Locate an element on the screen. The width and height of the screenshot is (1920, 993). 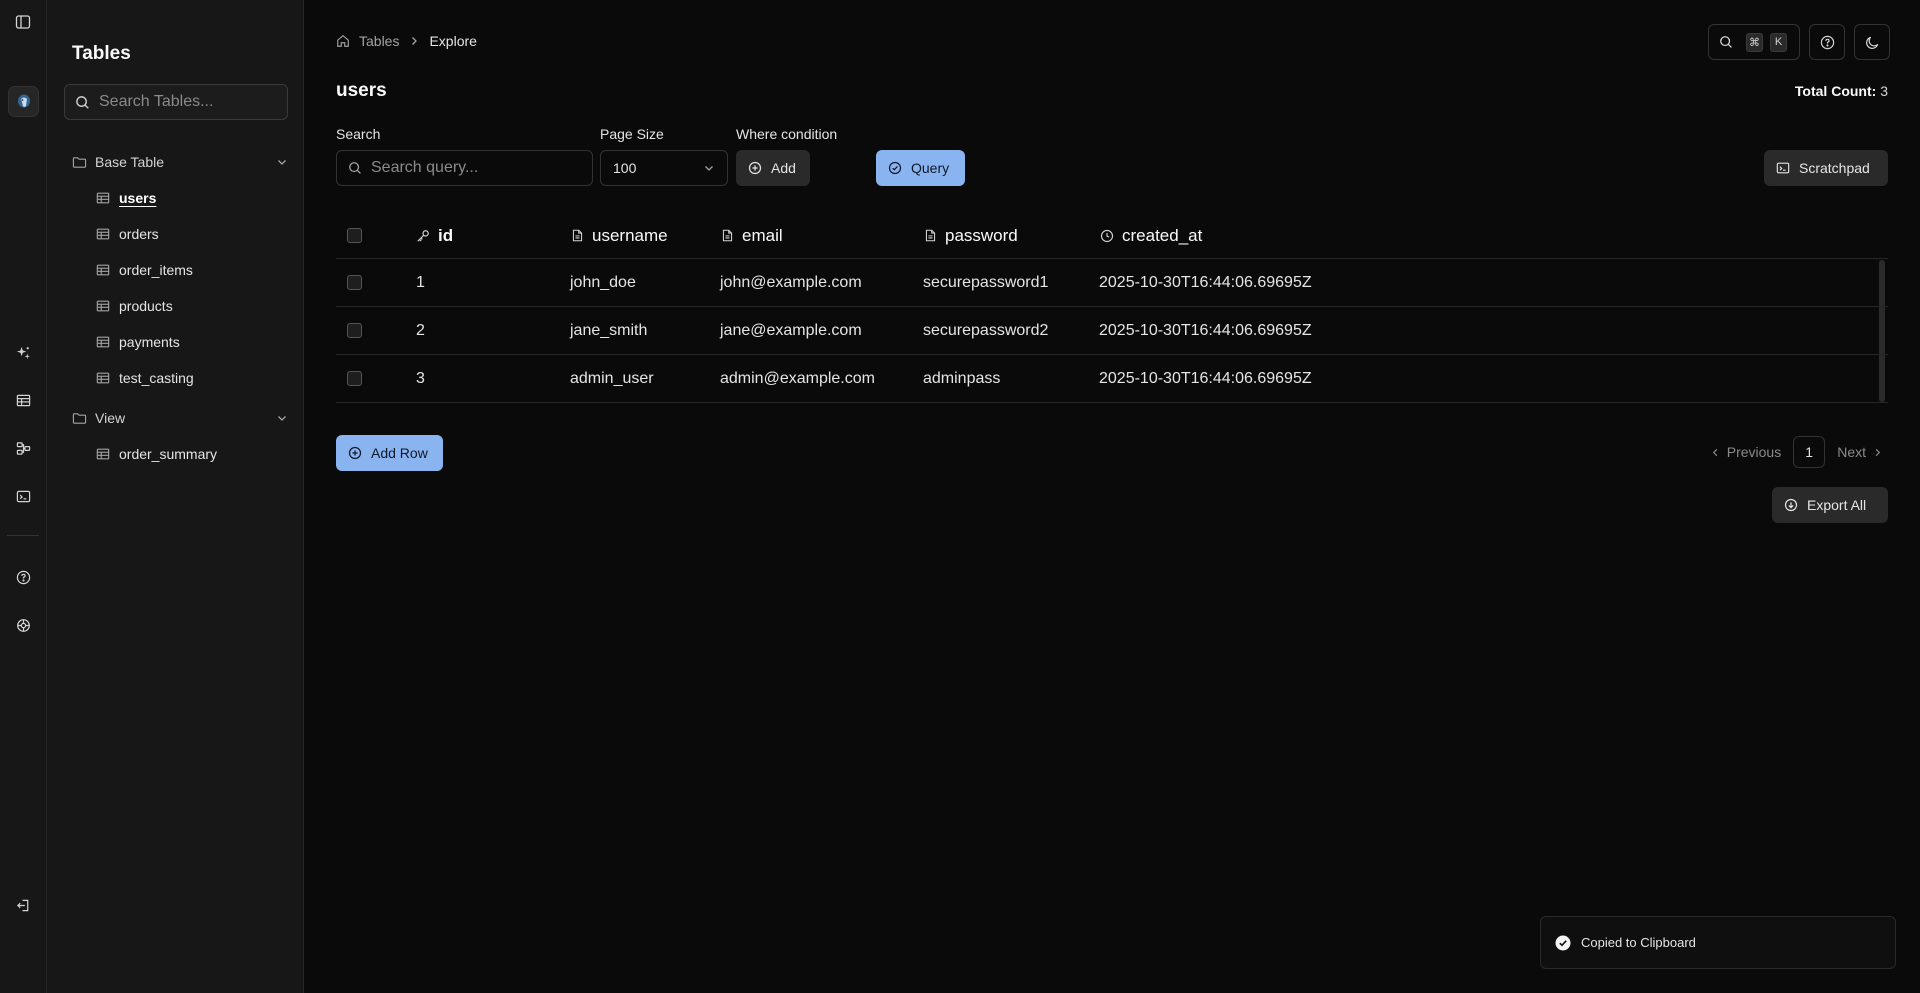
theme-toggle-button is located at coordinates (1872, 42).